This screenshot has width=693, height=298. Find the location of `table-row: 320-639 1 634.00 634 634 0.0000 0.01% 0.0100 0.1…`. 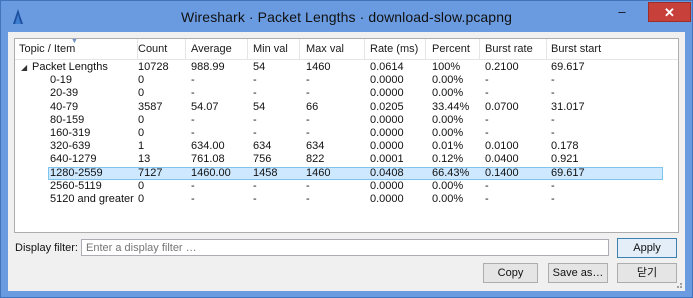

table-row: 320-639 1 634.00 634 634 0.0000 0.01% 0.0100 0.1… is located at coordinates (346, 146).